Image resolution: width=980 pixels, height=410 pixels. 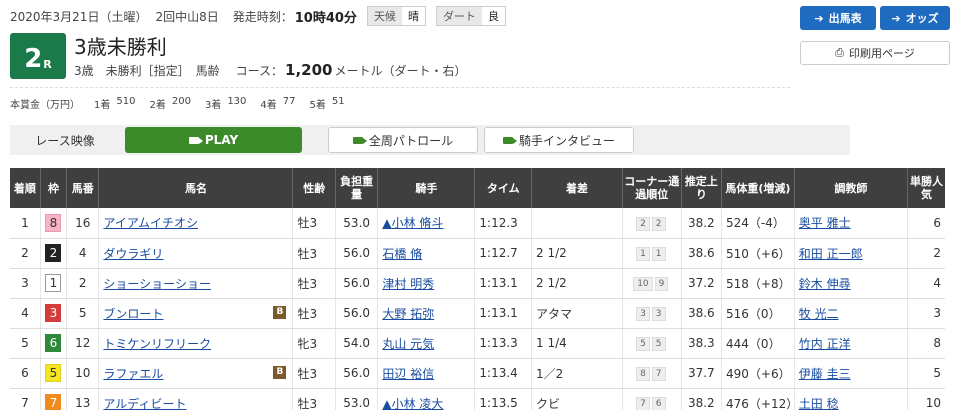 What do you see at coordinates (408, 374) in the screenshot?
I see `jockey-link: 田辺 裕信` at bounding box center [408, 374].